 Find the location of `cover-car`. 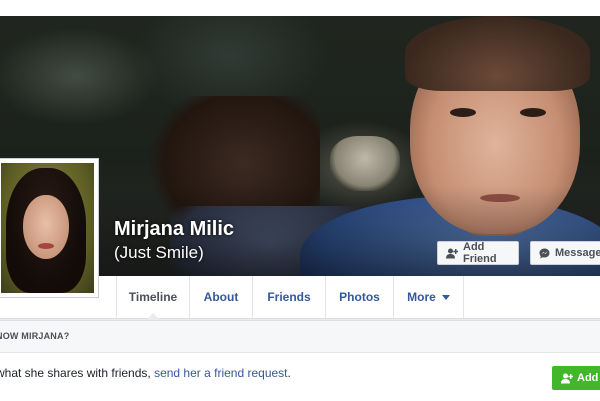

cover-car is located at coordinates (365, 163).